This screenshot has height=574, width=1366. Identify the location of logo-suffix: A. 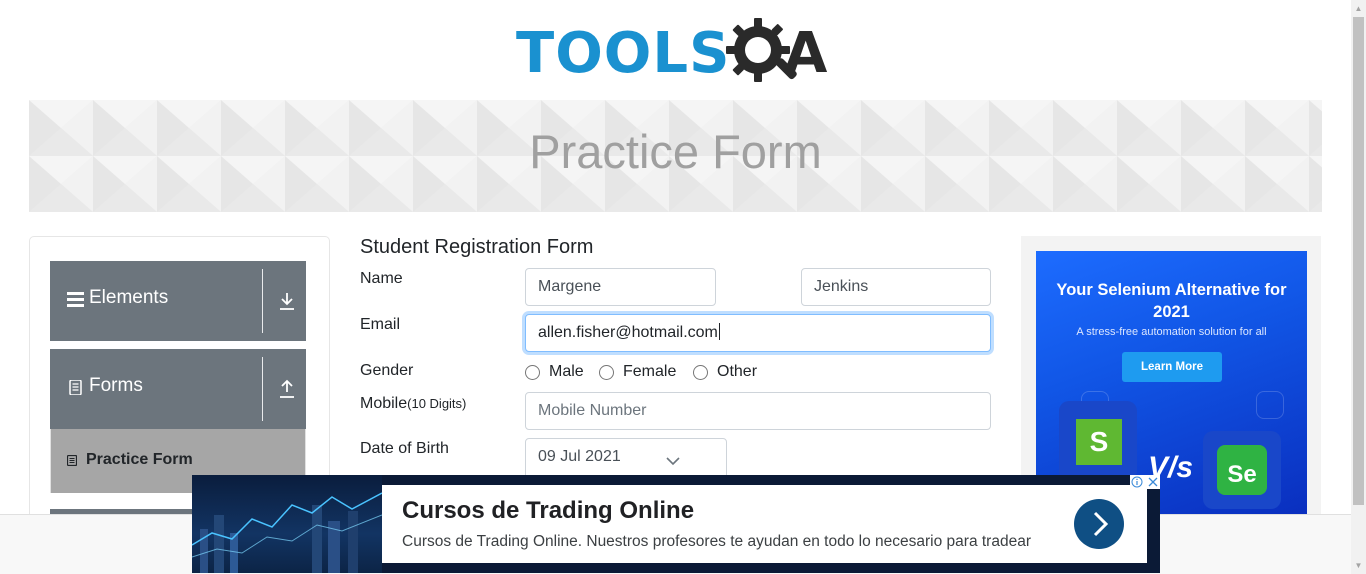
(806, 53).